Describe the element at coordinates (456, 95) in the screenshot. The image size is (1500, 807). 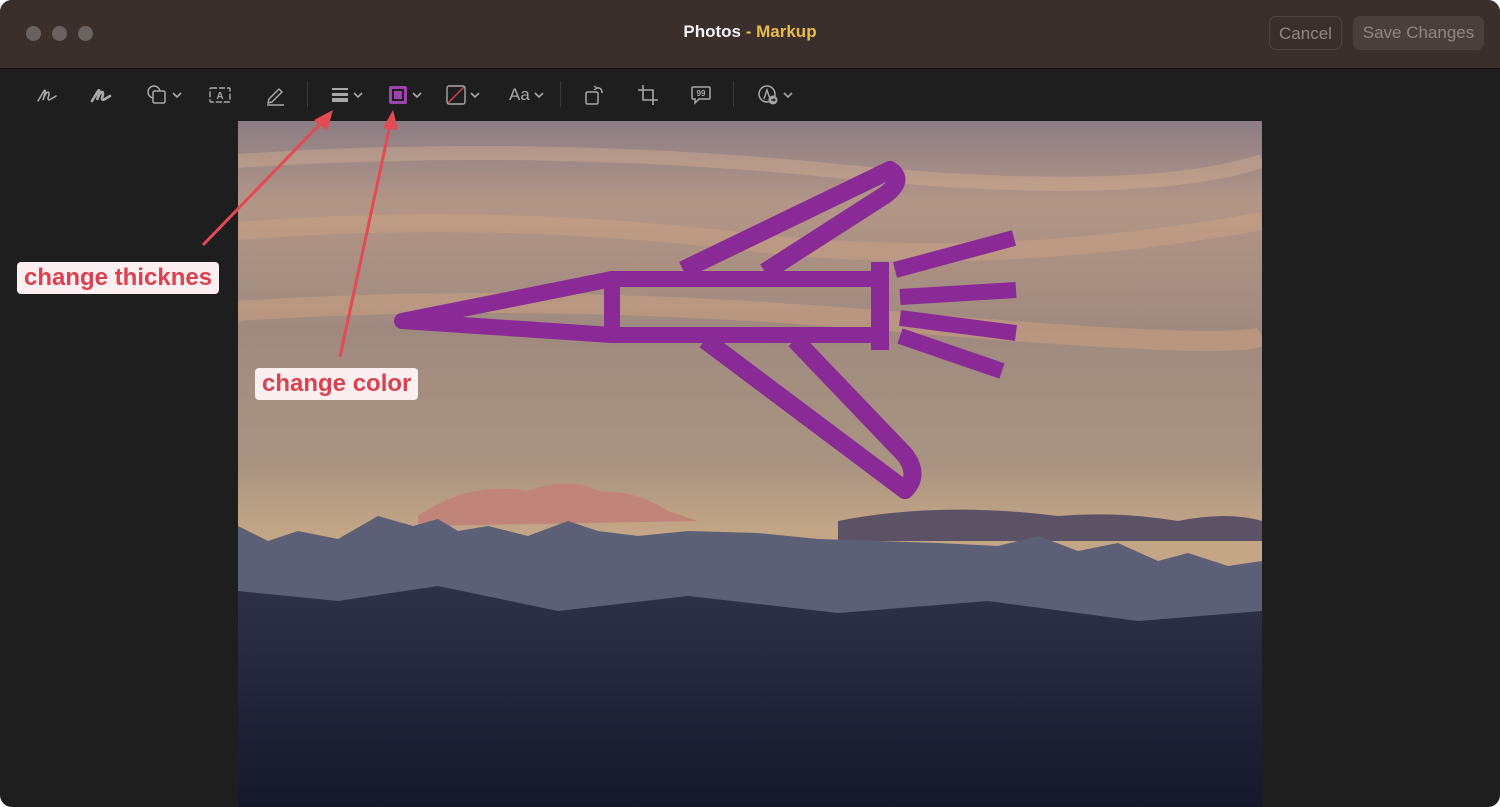
I see `fill-color-icon` at that location.